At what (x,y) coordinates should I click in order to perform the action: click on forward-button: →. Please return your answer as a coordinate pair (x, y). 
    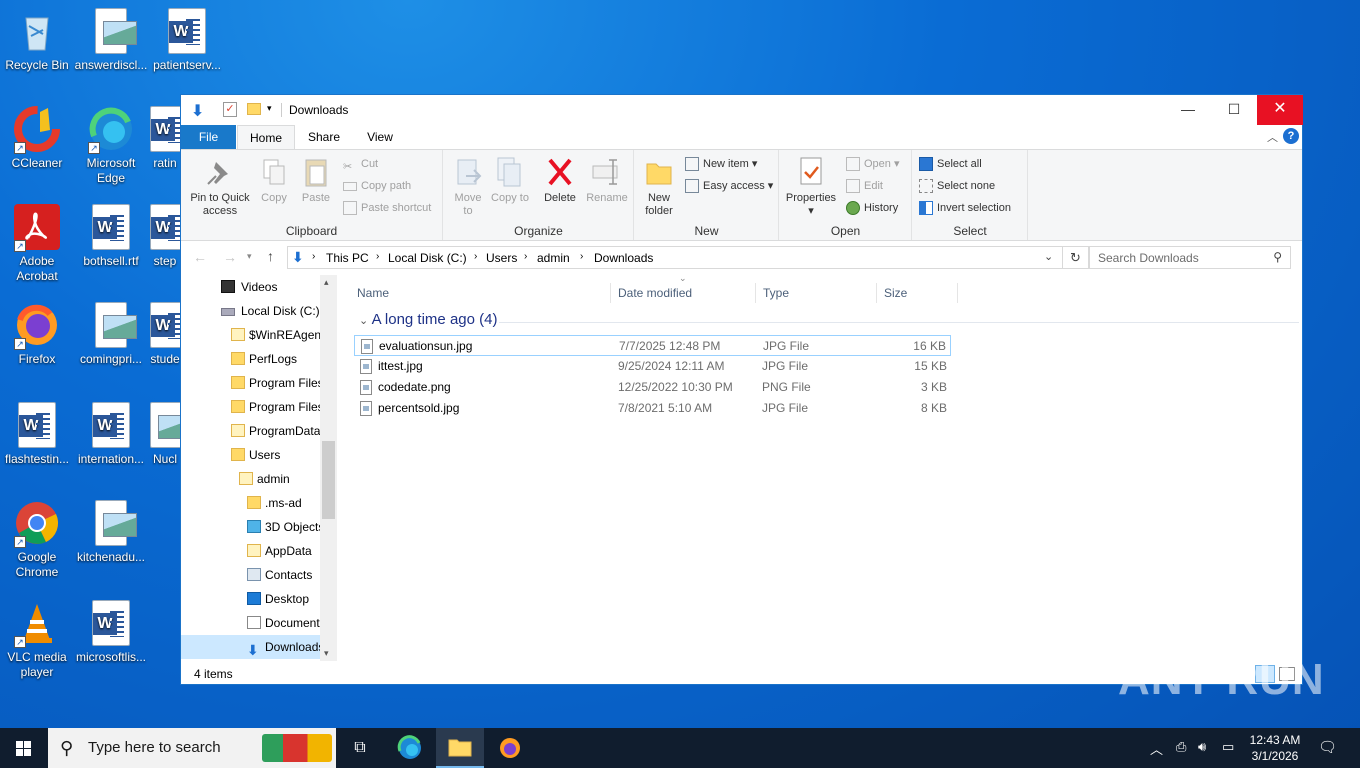
    Looking at the image, I should click on (230, 257).